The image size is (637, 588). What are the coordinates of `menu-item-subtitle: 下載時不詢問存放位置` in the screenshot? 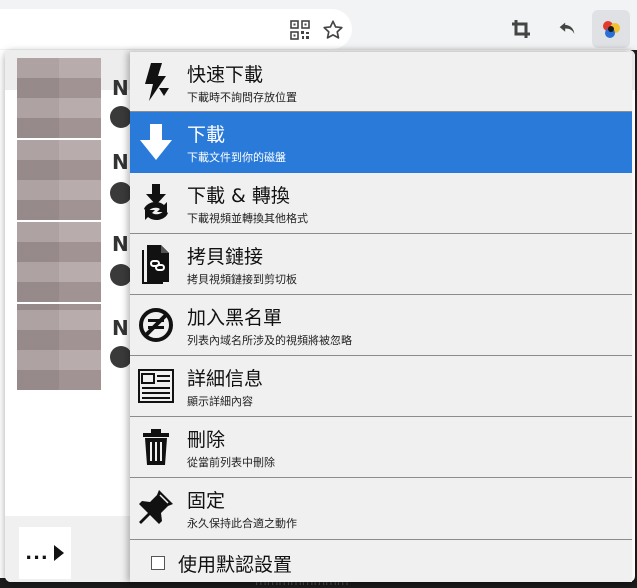 It's located at (242, 97).